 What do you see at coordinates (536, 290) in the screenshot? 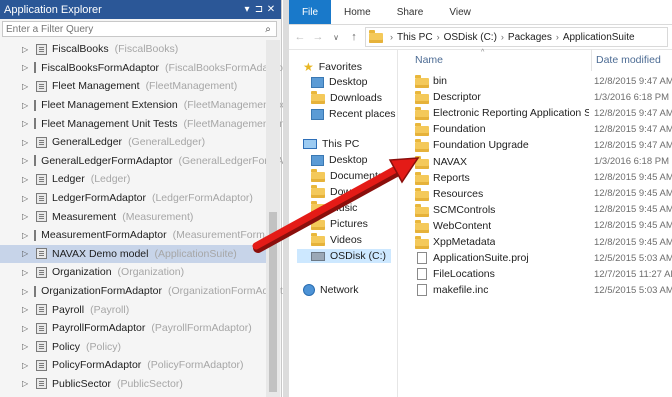
I see `file-row: makefile.inc 12/5/2015 5:03 AM` at bounding box center [536, 290].